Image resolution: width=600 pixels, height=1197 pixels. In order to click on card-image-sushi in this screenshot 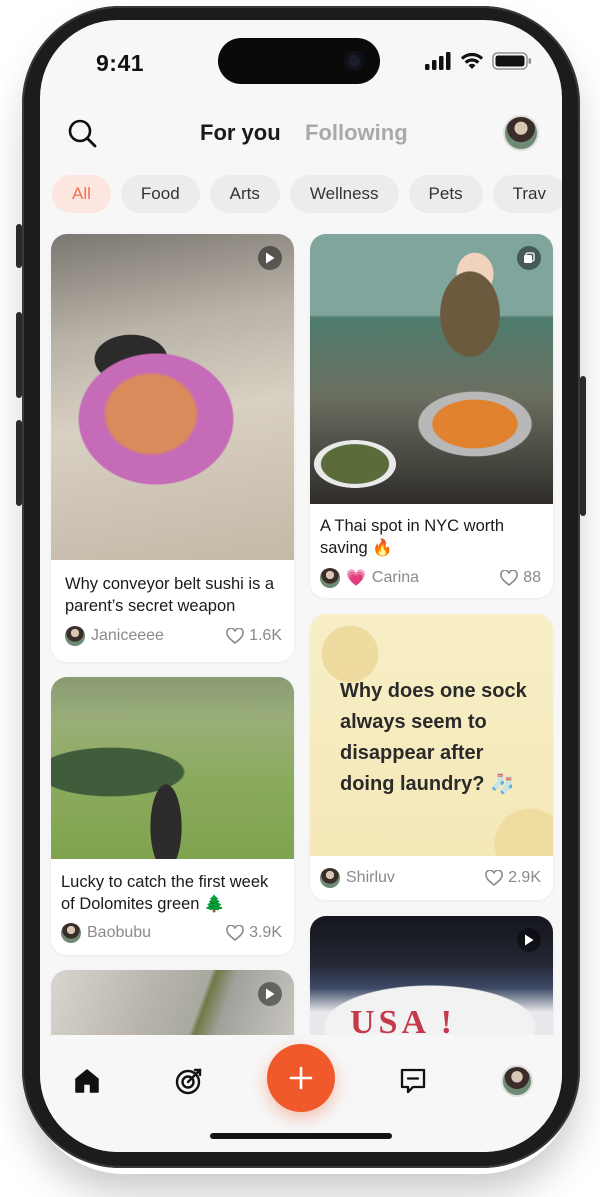, I will do `click(172, 397)`.